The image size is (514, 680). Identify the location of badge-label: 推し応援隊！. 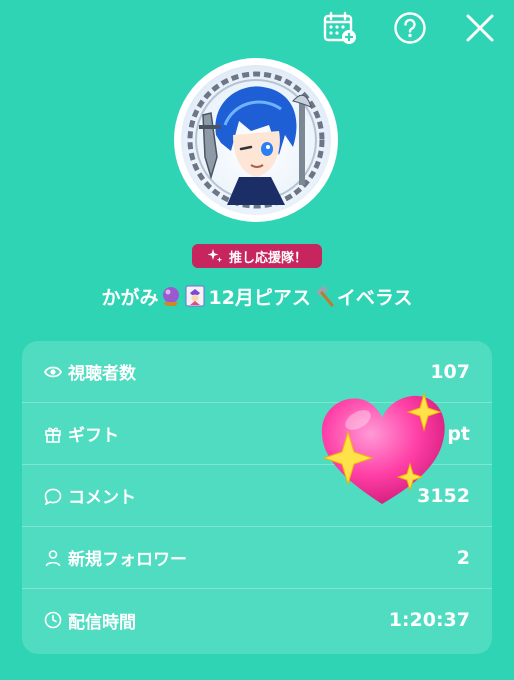
(267, 258).